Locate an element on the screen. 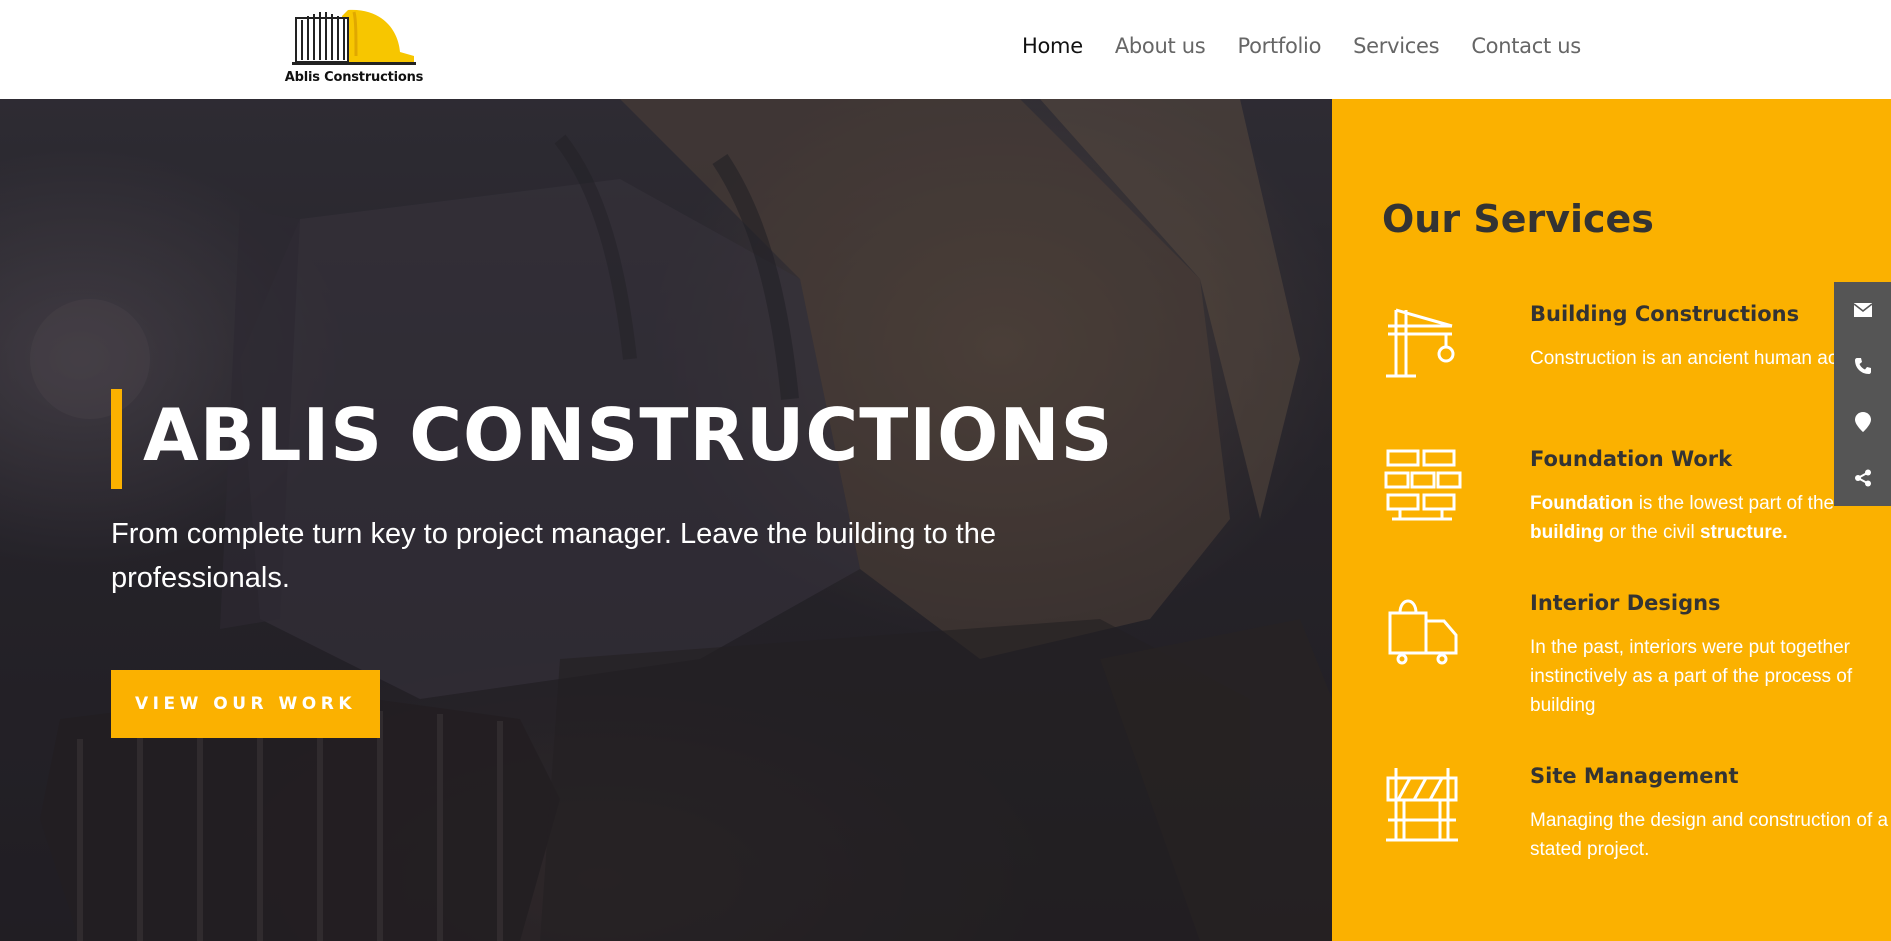  phone-button is located at coordinates (1862, 366).